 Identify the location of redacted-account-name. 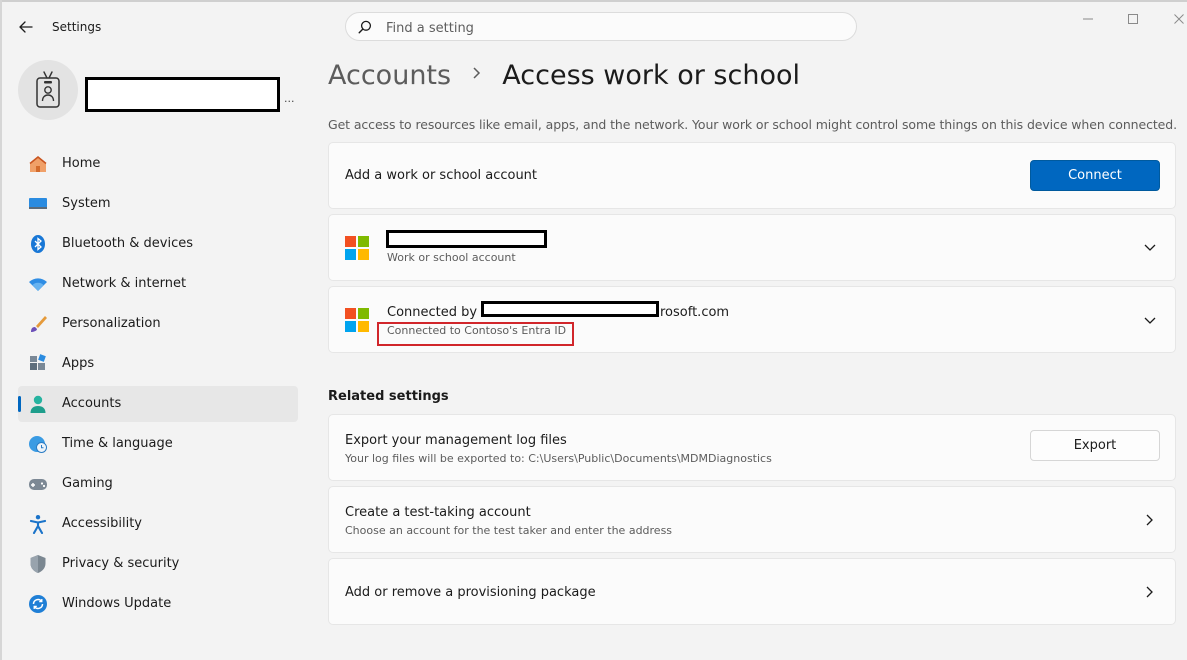
(466, 239).